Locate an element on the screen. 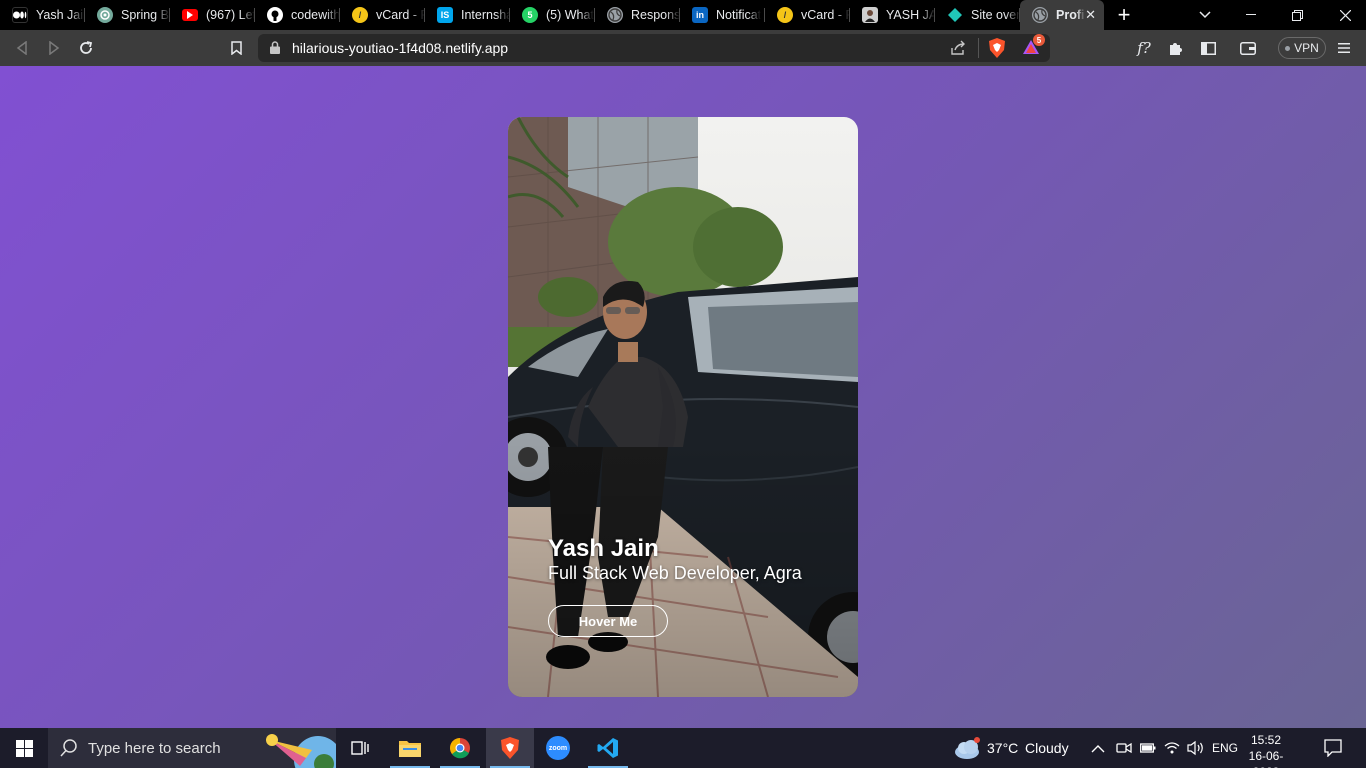  tab-medium: Yash Jain is located at coordinates (42, 15).